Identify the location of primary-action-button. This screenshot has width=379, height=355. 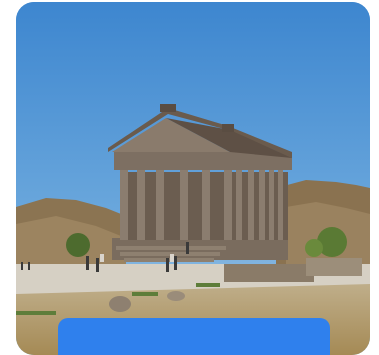
(194, 336).